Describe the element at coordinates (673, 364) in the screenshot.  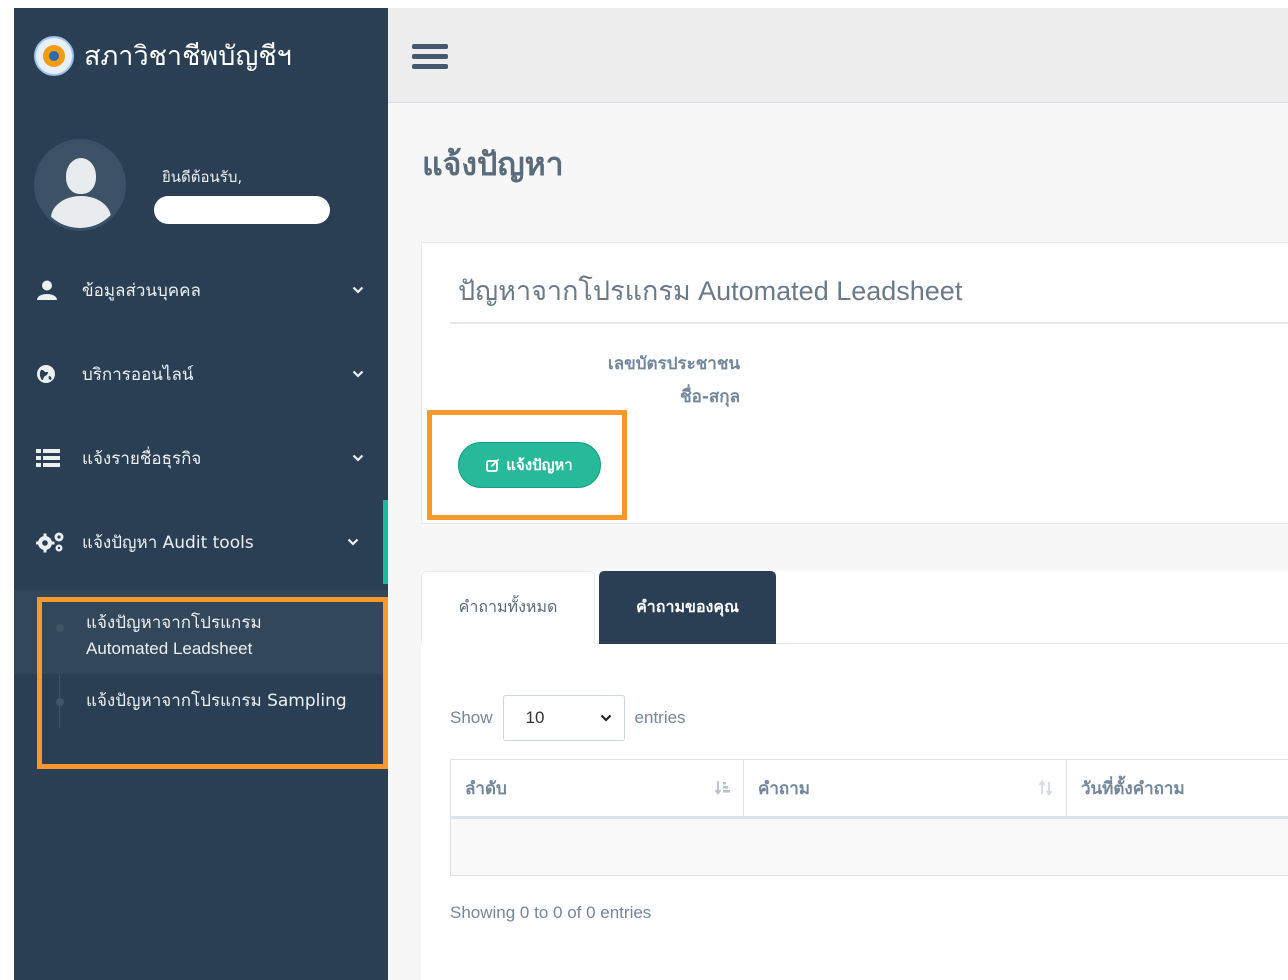
I see `id-card-label: เลขบัตรประชาชน` at that location.